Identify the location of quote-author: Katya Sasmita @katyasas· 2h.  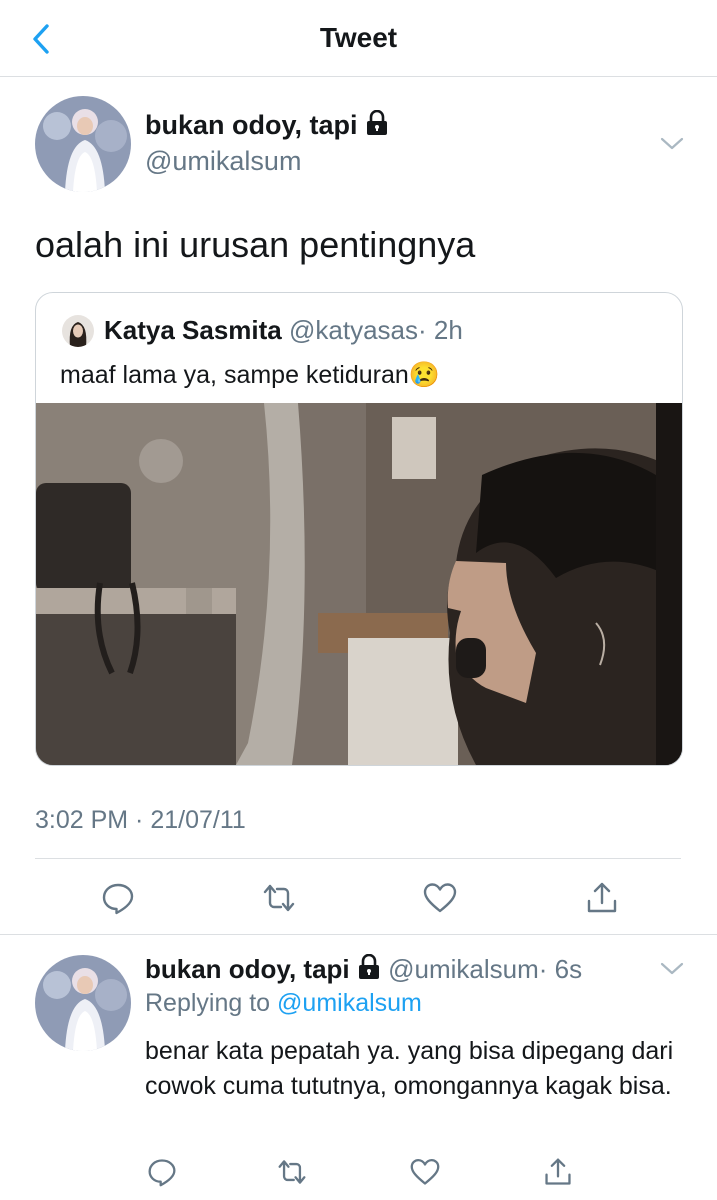
(283, 330).